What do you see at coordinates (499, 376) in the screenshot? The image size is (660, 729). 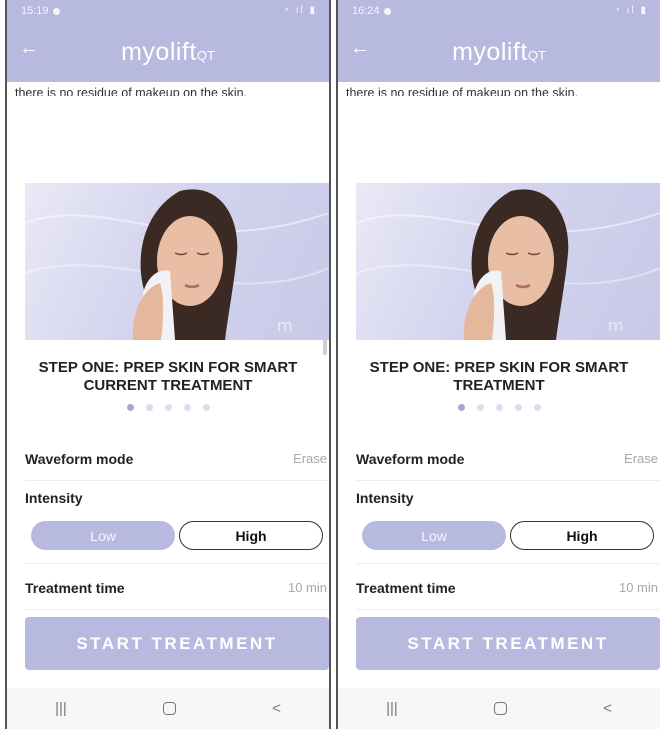 I see `step-title: STEP ONE: PREP SKIN FOR SMART TREATMENT` at bounding box center [499, 376].